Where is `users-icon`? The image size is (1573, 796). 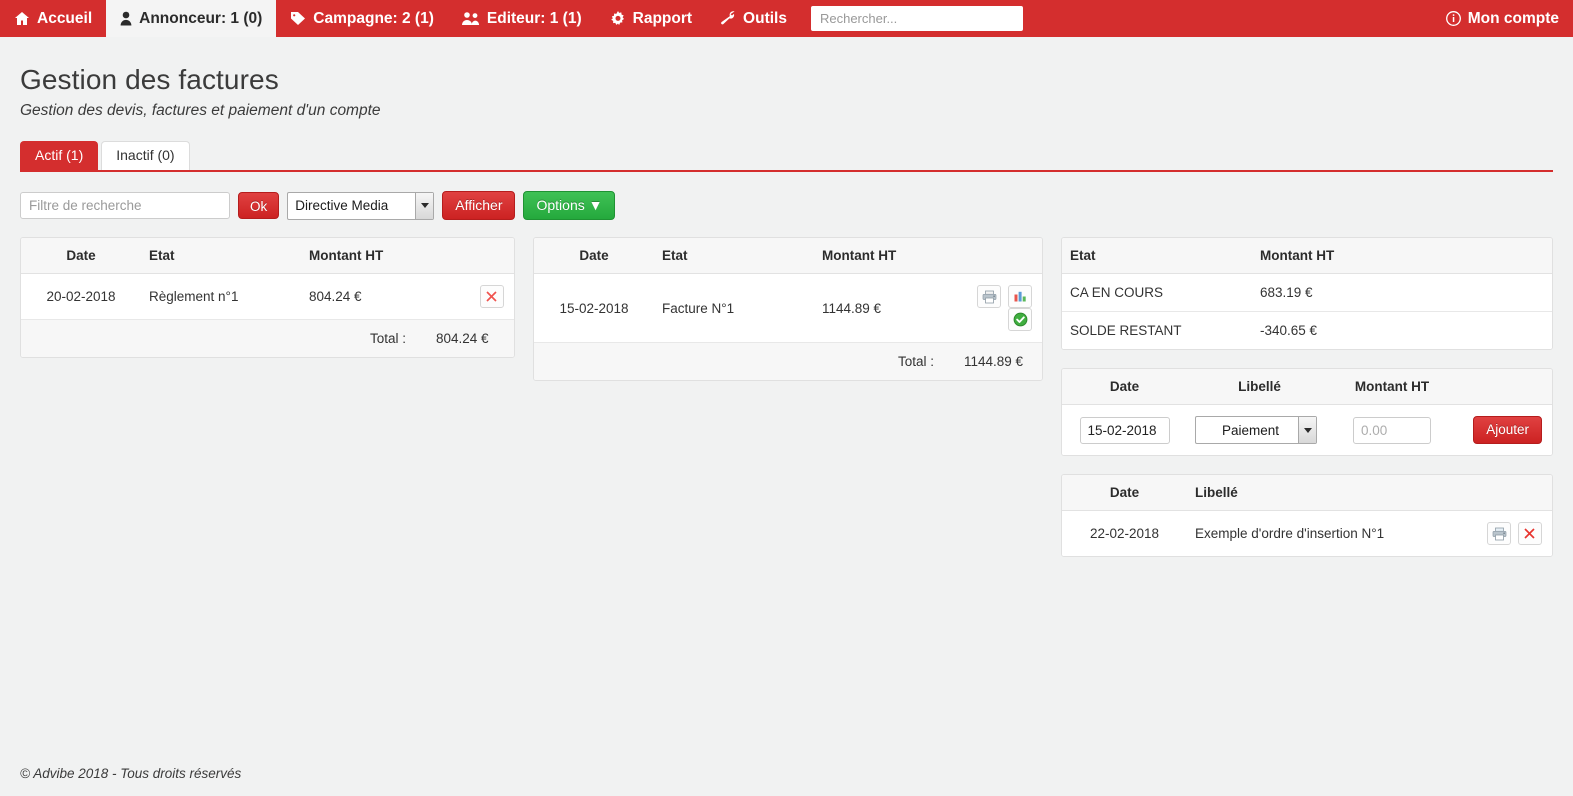
users-icon is located at coordinates (470, 18).